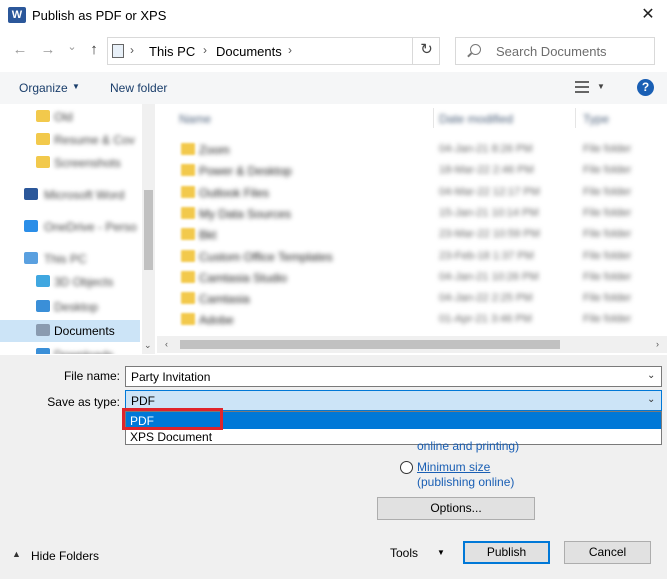 Image resolution: width=667 pixels, height=579 pixels. Describe the element at coordinates (94, 50) in the screenshot. I see `up-arrow-icon: ↑` at that location.